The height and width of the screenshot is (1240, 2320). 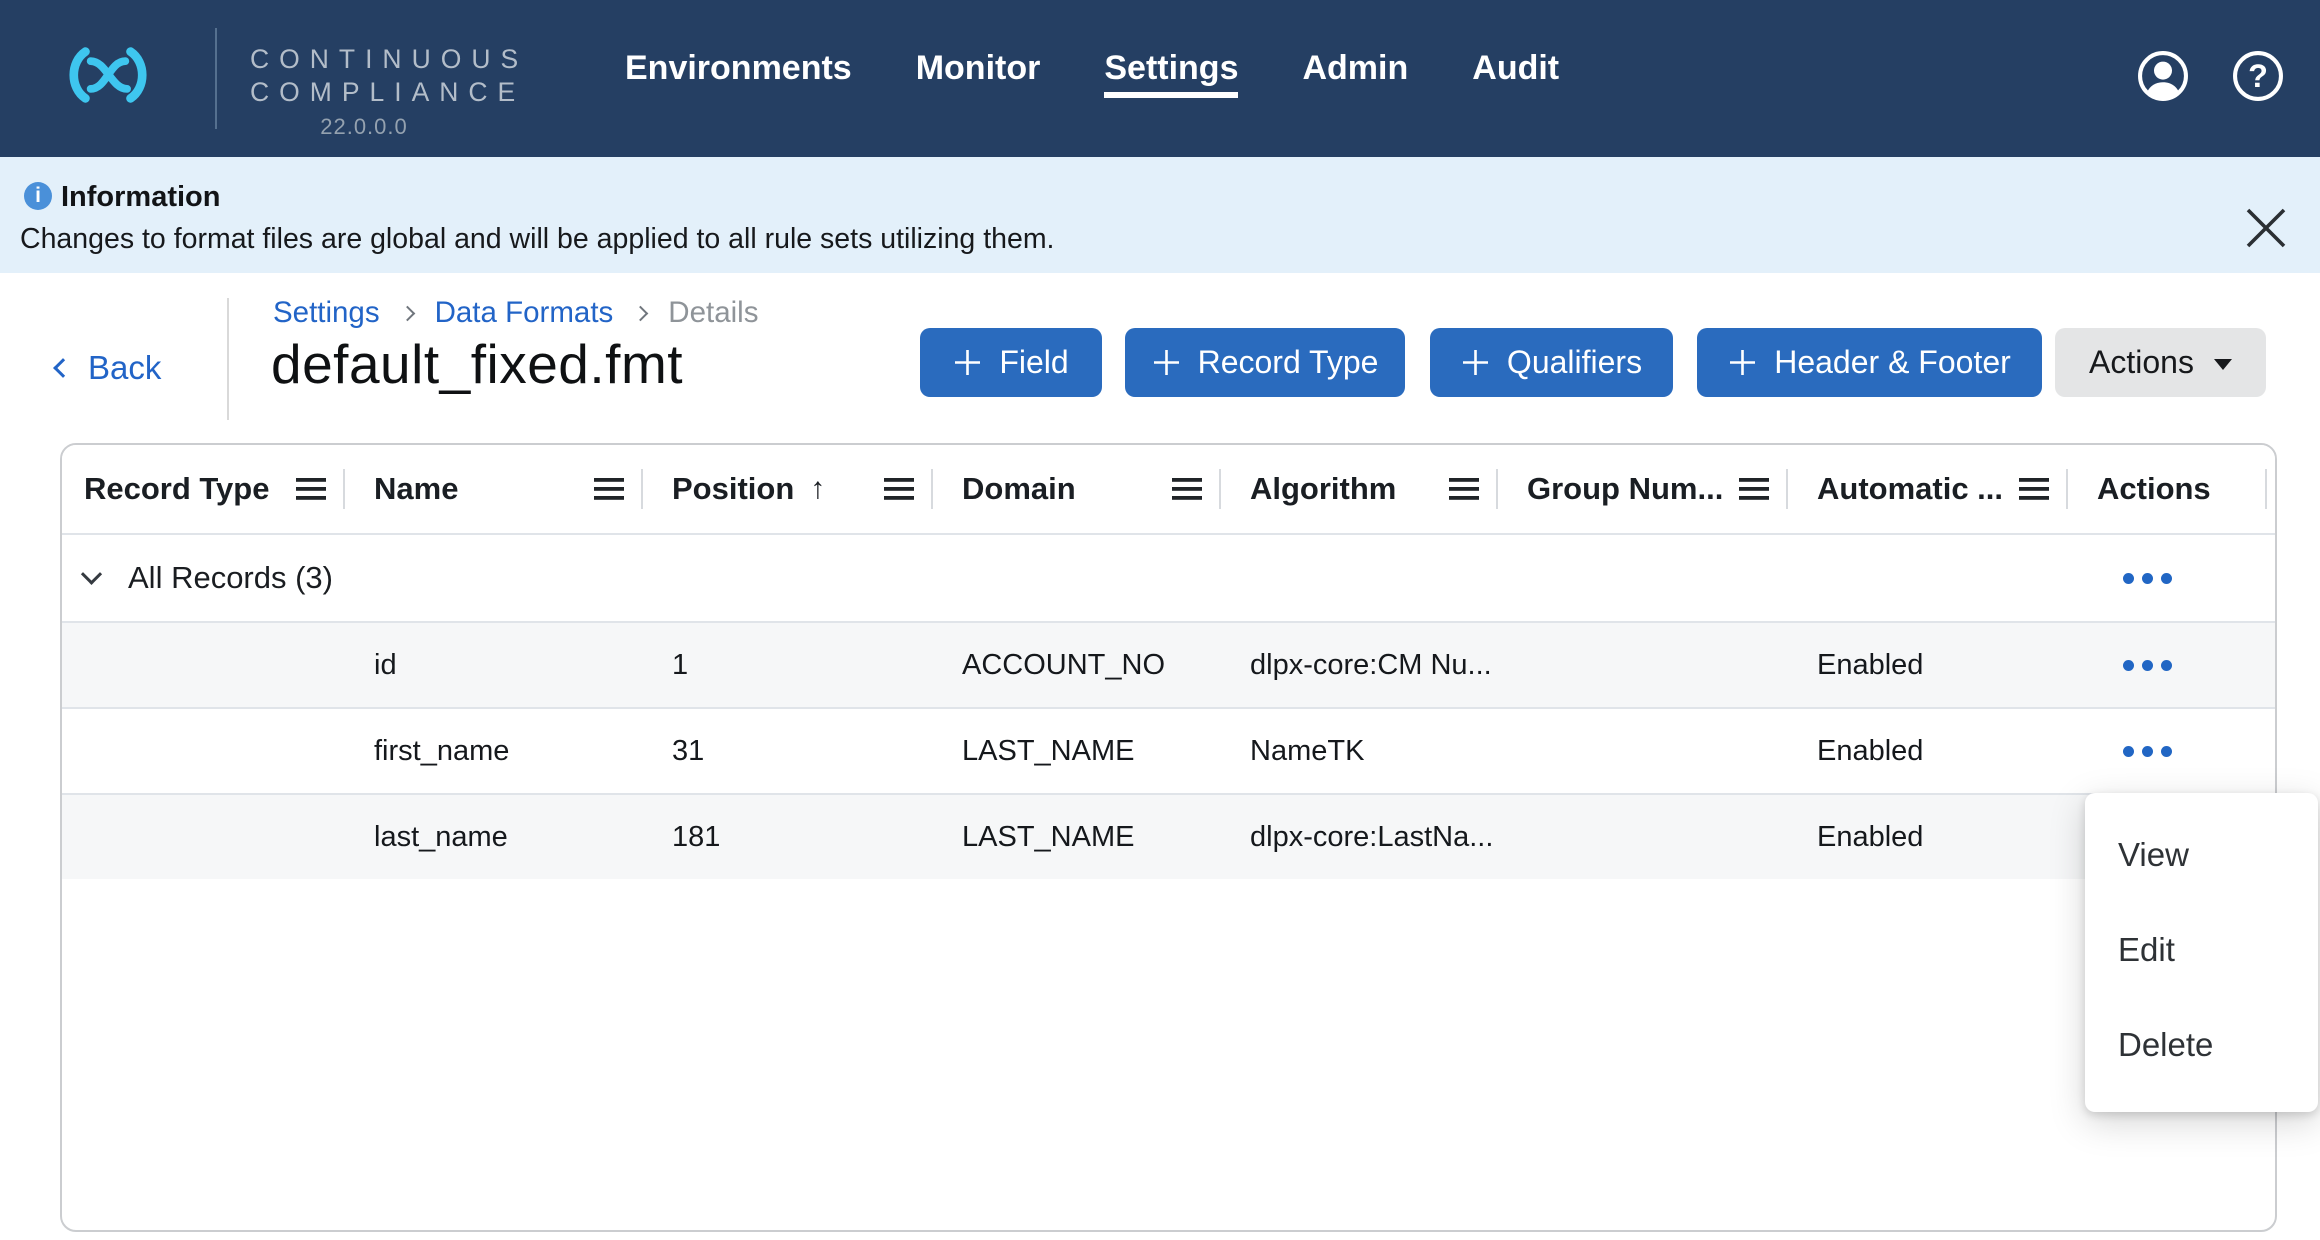 I want to click on title-divider, so click(x=228, y=359).